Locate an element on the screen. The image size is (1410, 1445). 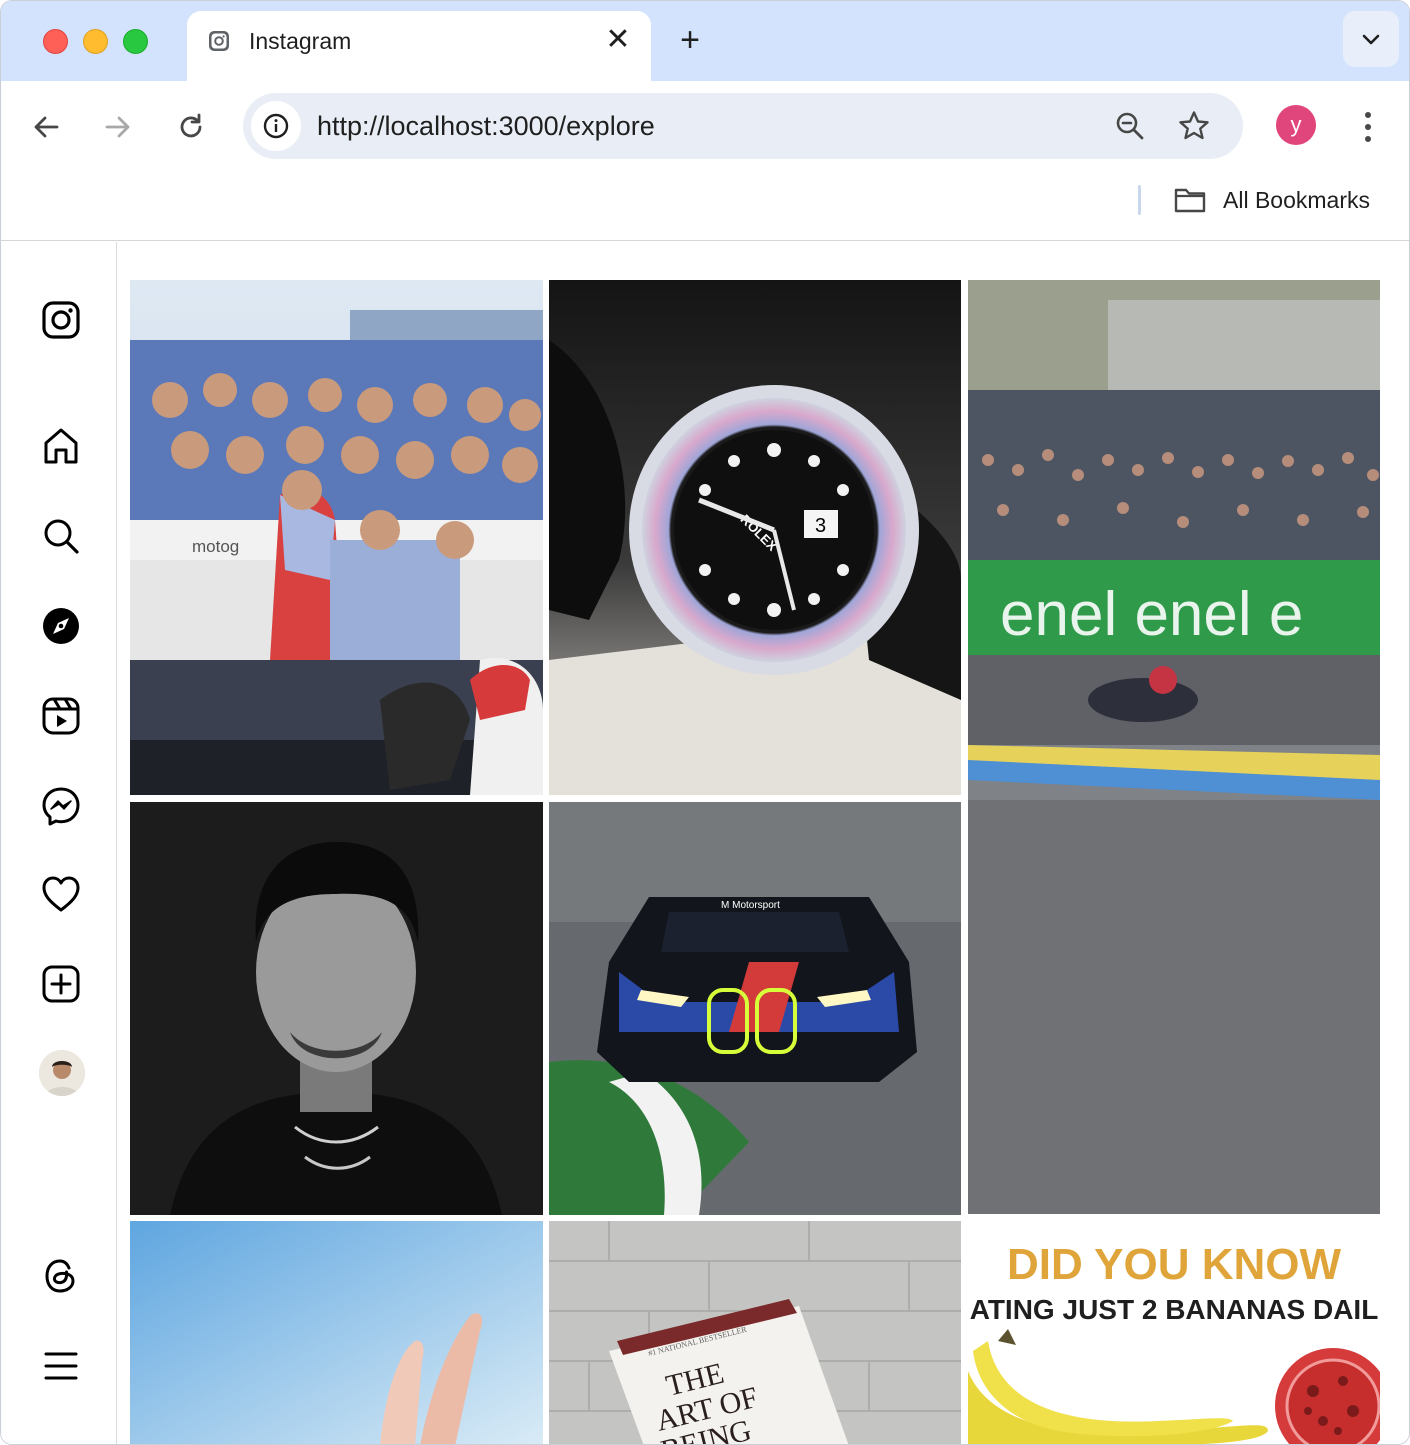
sidebar-item-more is located at coordinates (61, 1366).